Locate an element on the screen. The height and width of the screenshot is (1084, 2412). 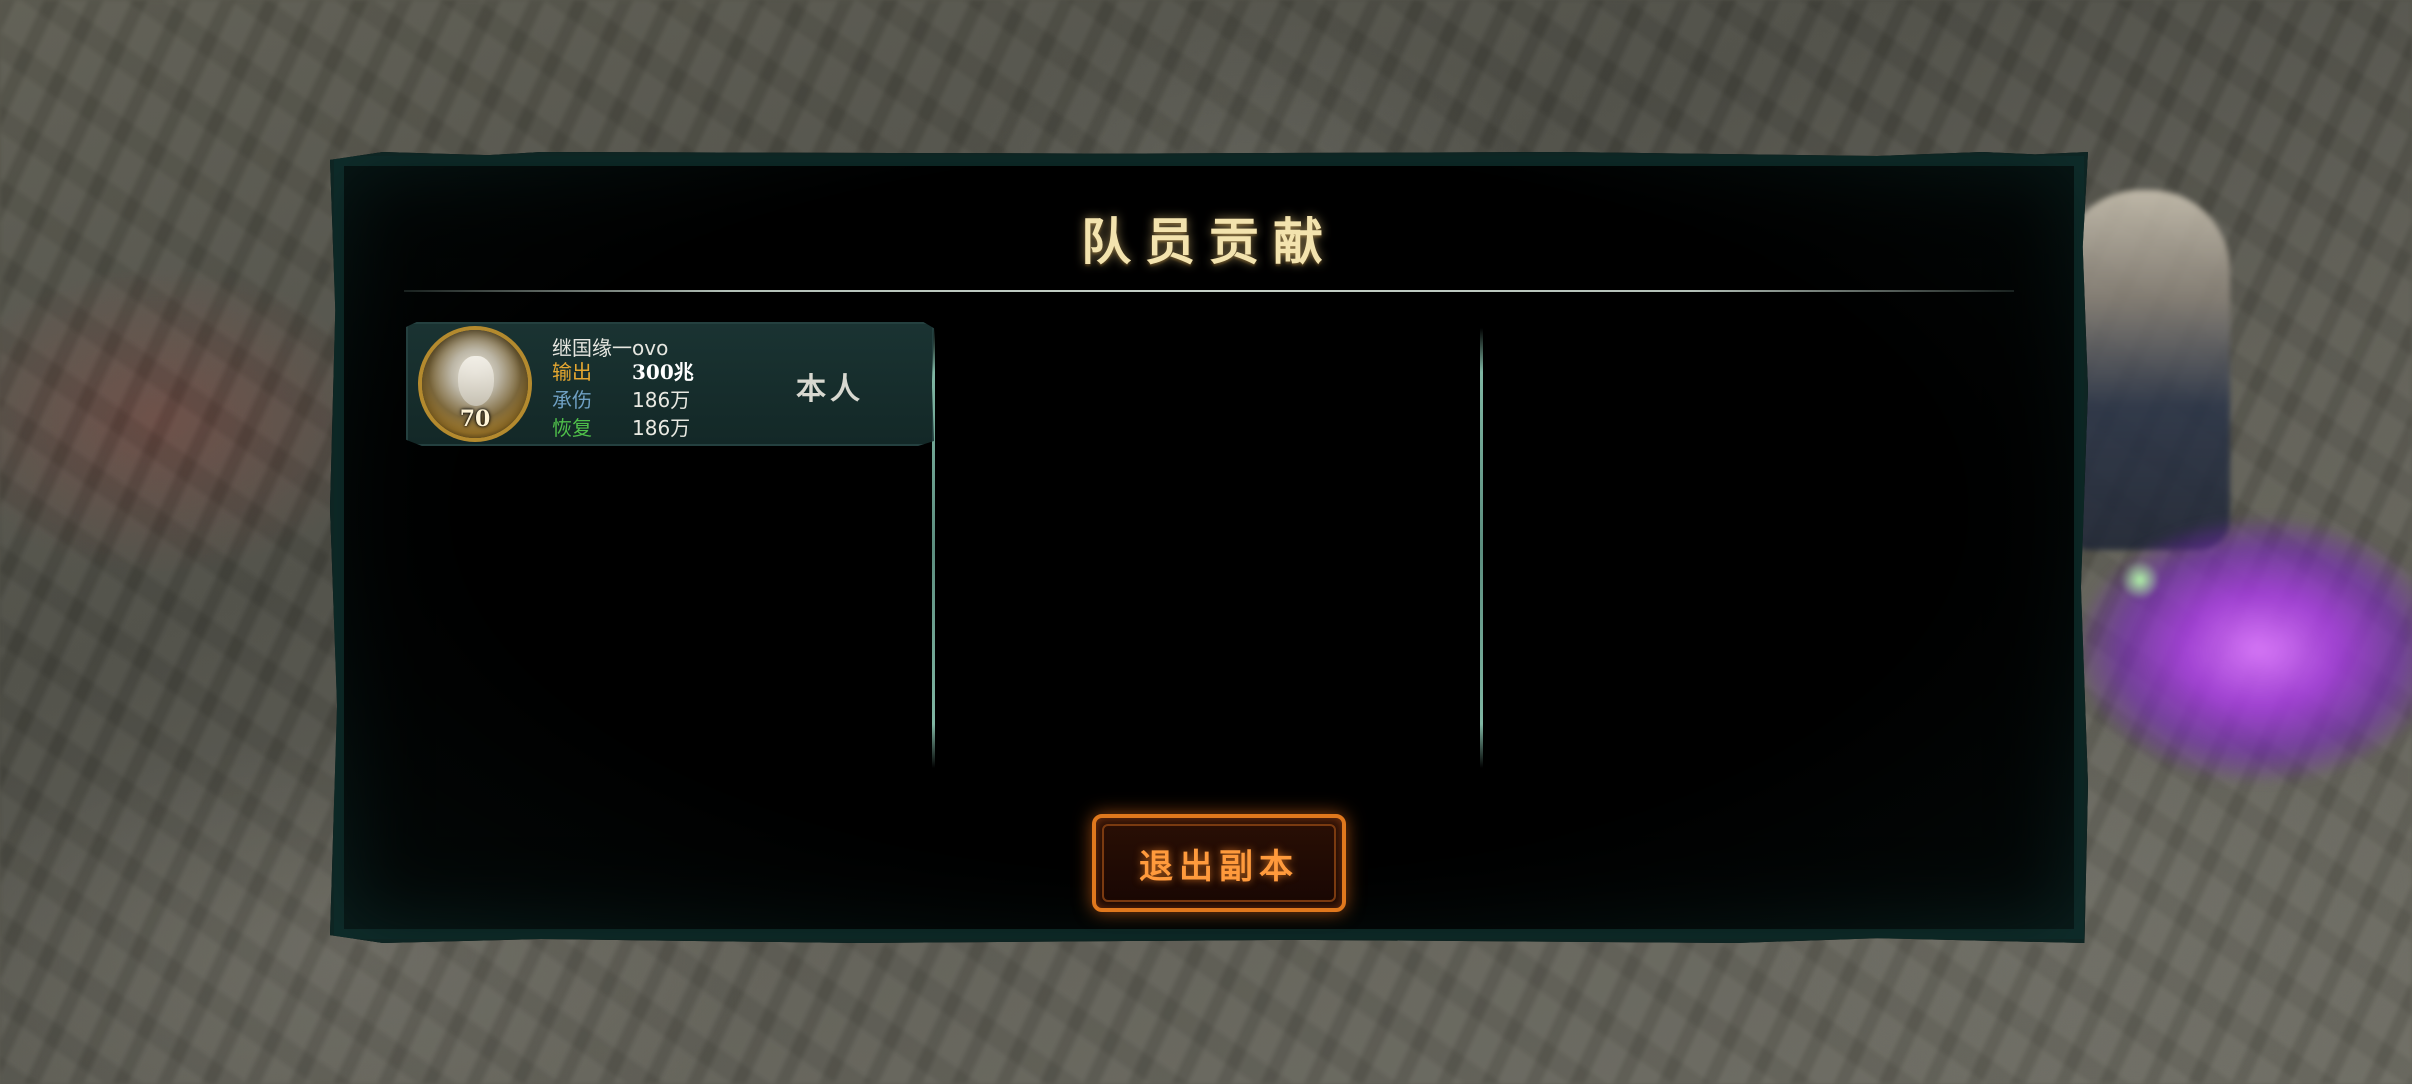
player-level: 70 is located at coordinates (475, 419).